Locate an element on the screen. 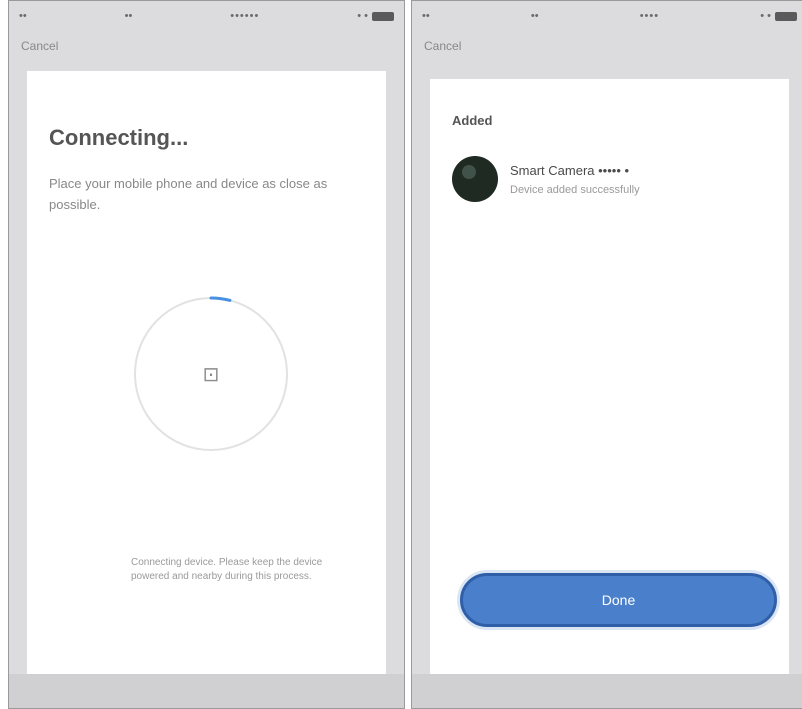  status-bar: •• •• •••••• • • is located at coordinates (206, 16).